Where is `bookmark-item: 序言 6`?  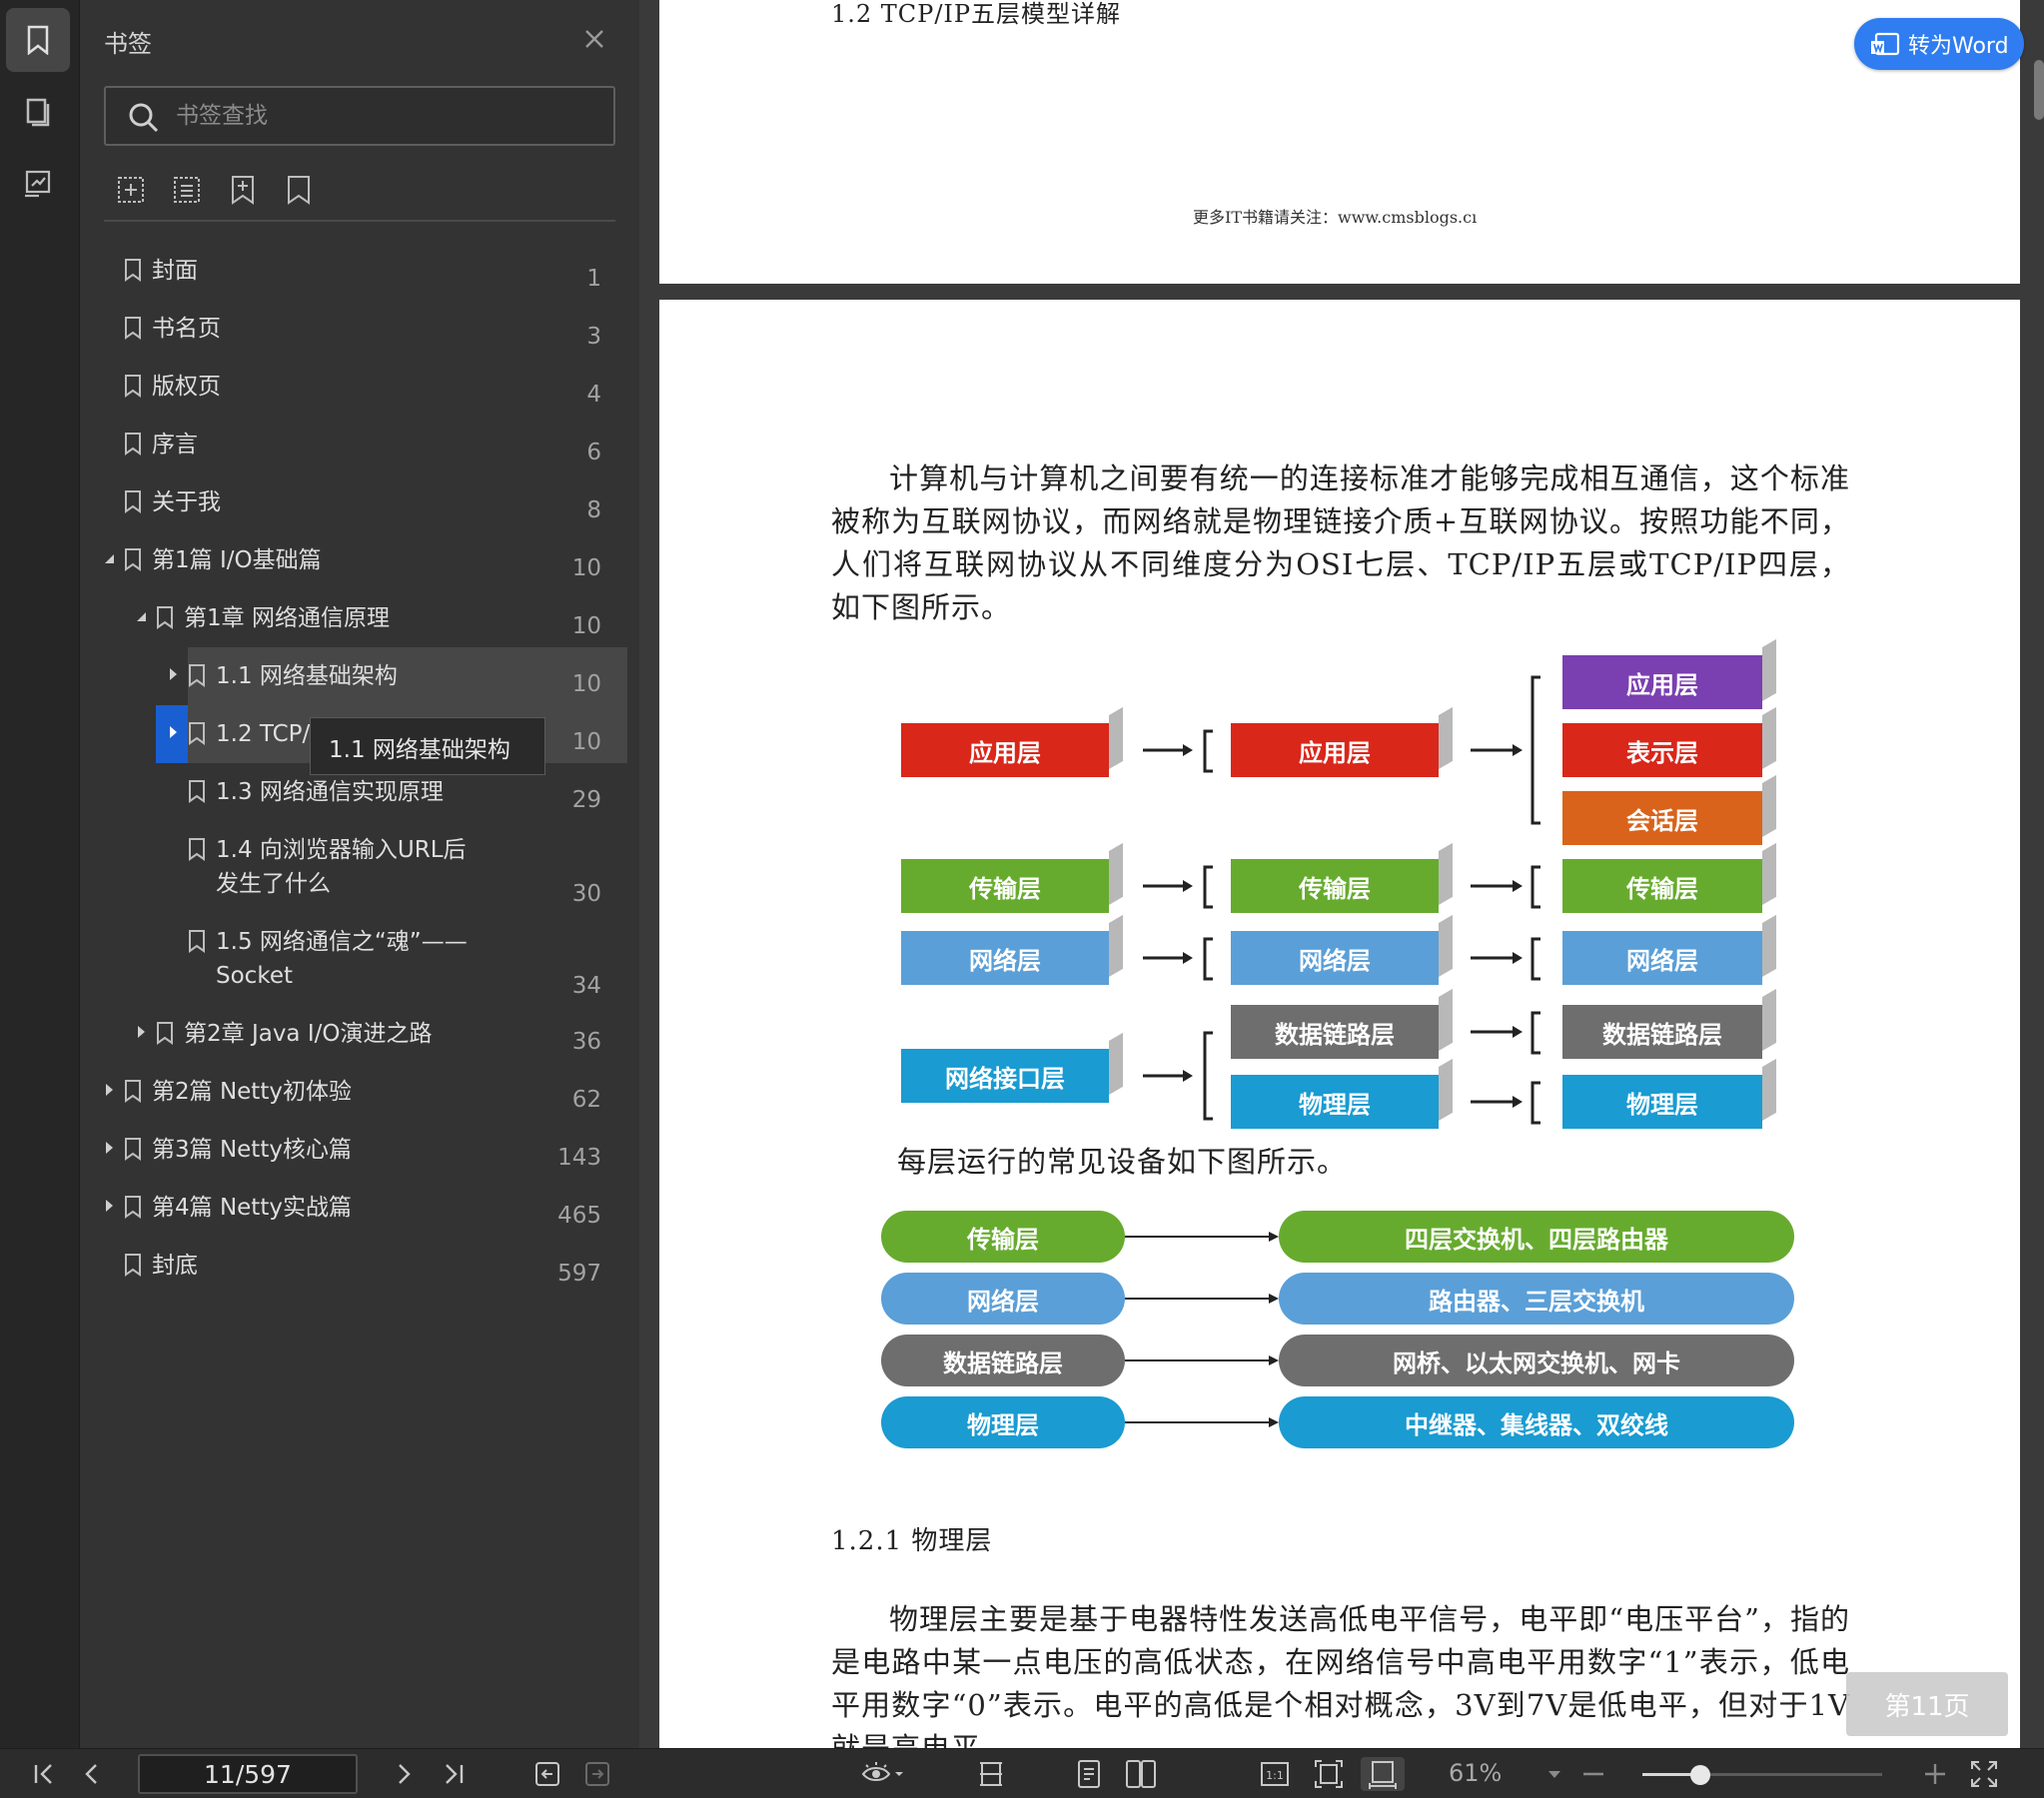
bookmark-item: 序言 6 is located at coordinates (353, 447).